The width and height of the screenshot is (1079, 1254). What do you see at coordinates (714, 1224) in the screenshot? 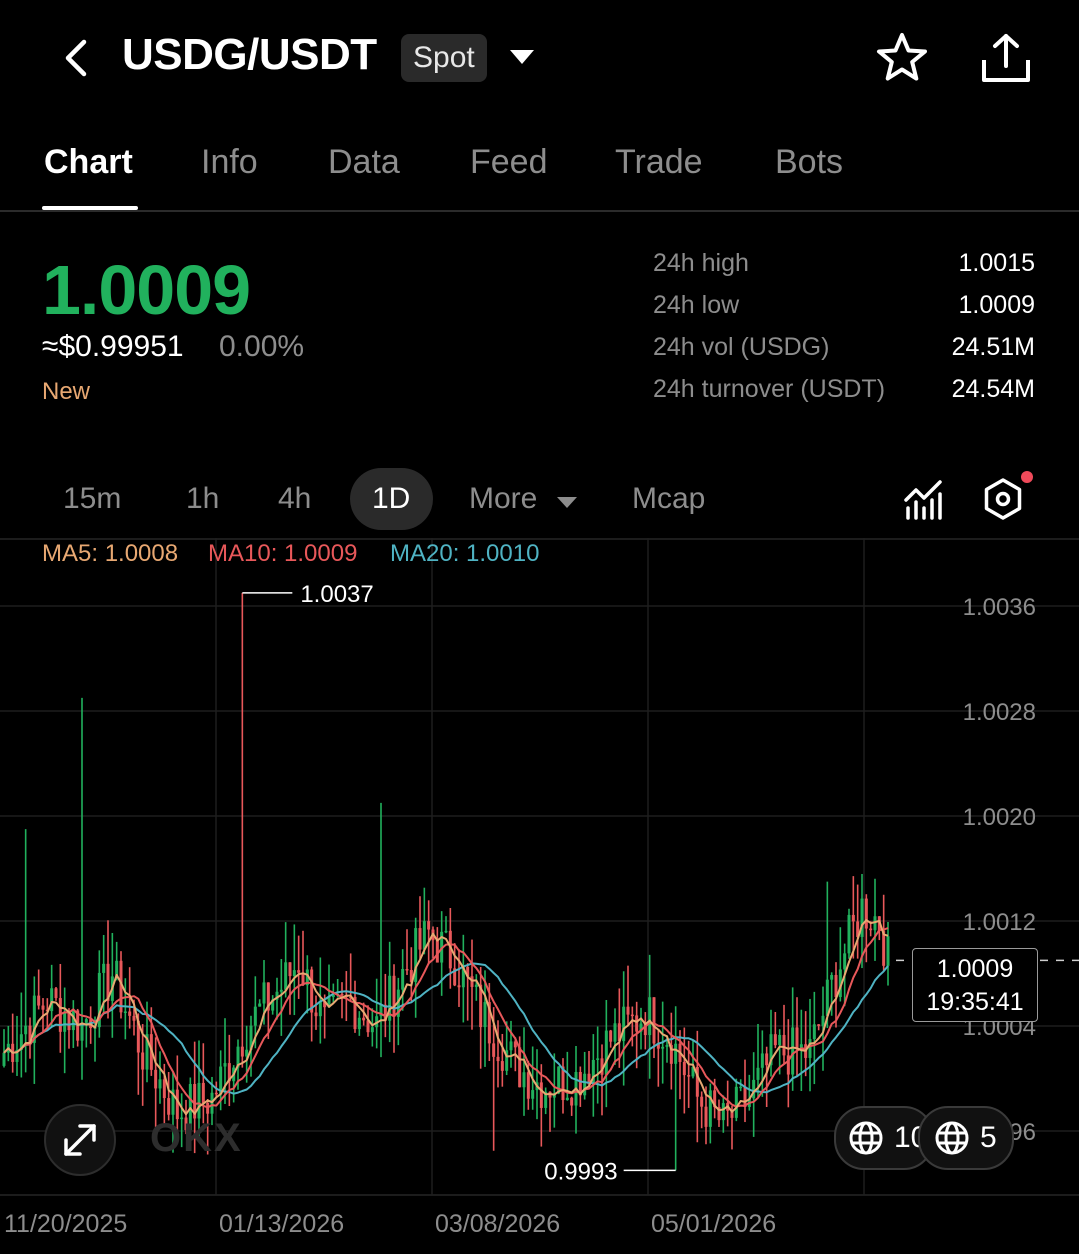
I see `x-tick-label: 05/01/2026` at bounding box center [714, 1224].